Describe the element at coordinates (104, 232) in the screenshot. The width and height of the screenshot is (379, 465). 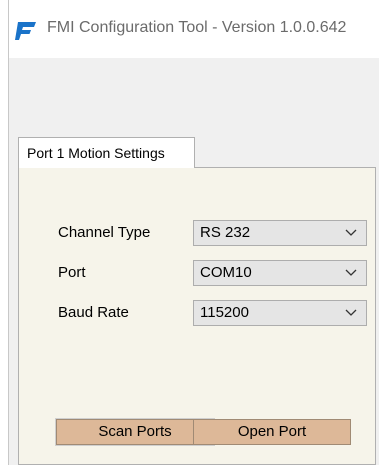
I see `channel-type-label: Channel Type` at that location.